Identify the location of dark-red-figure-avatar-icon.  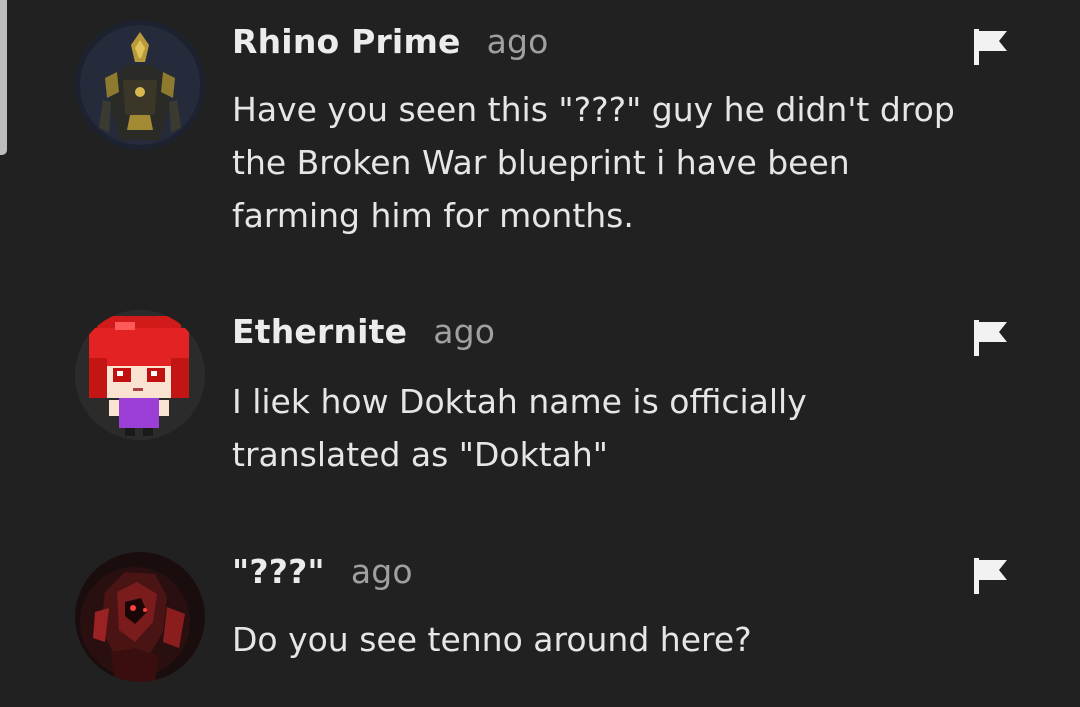
(140, 617).